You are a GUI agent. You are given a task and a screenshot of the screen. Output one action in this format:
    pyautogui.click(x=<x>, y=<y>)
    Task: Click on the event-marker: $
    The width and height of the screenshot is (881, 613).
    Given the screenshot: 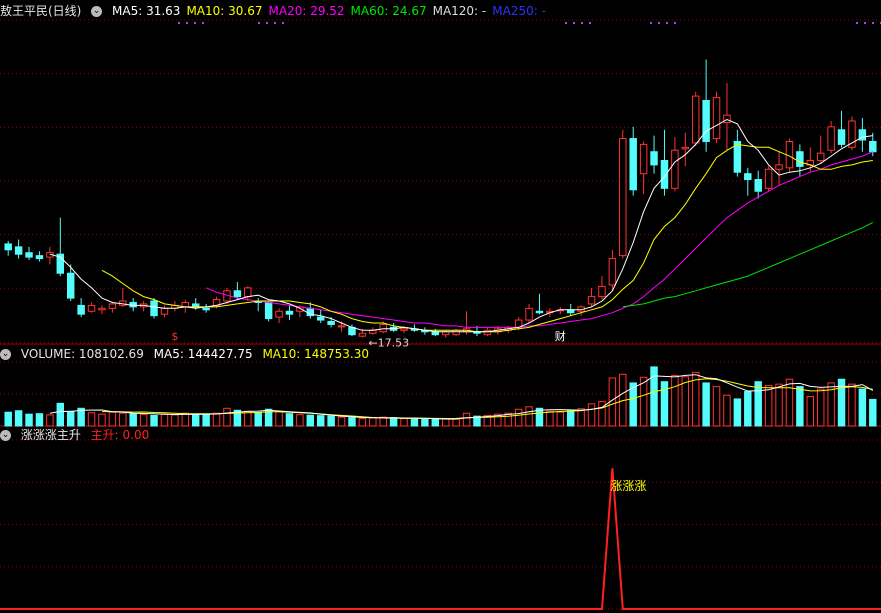 What is the action you would take?
    pyautogui.click(x=174, y=336)
    